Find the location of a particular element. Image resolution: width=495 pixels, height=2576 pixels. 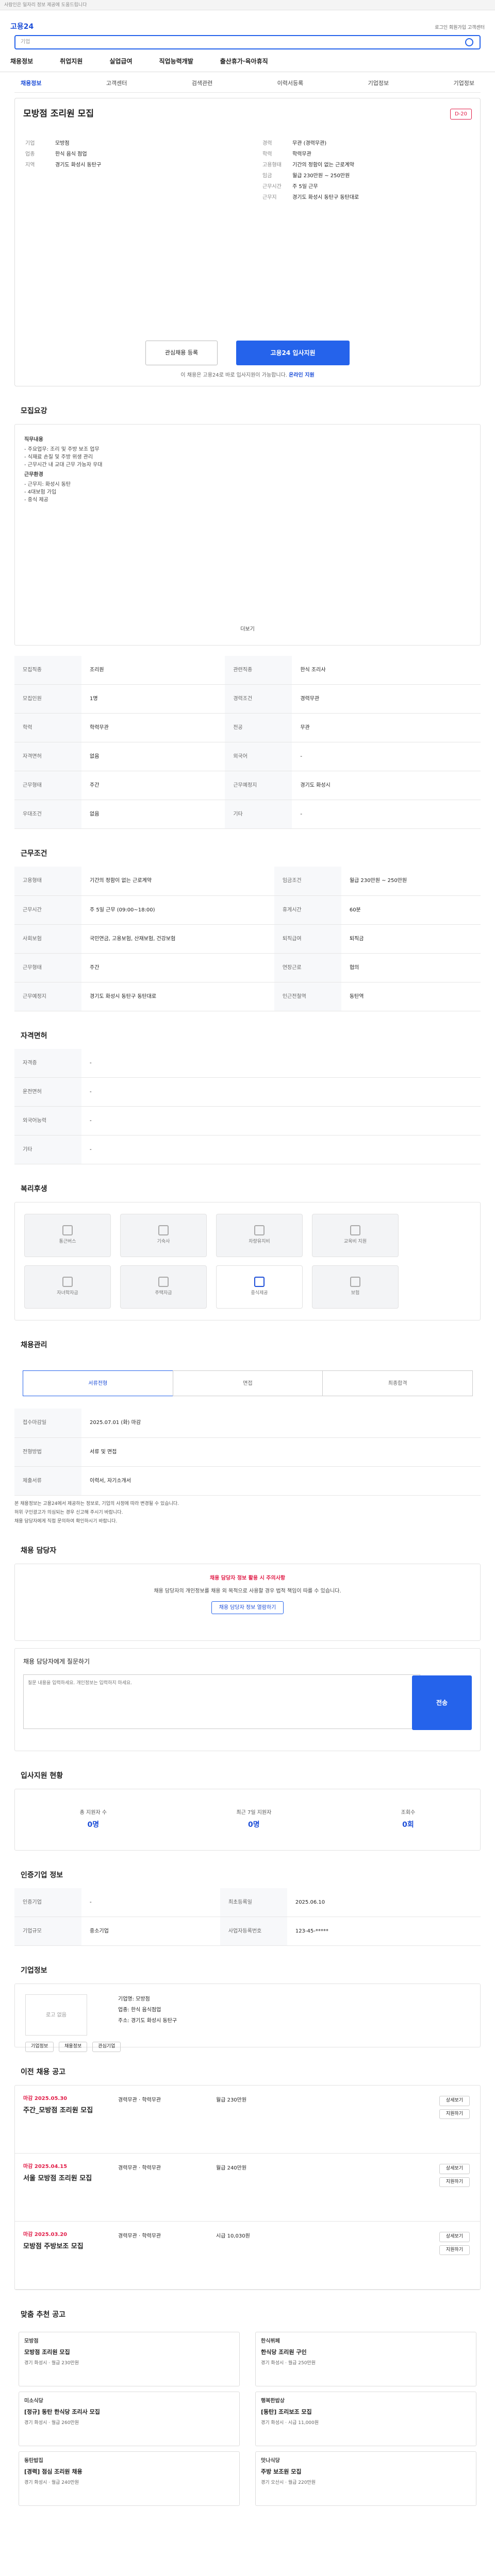

company-info-button: 기업정보 is located at coordinates (39, 2047).